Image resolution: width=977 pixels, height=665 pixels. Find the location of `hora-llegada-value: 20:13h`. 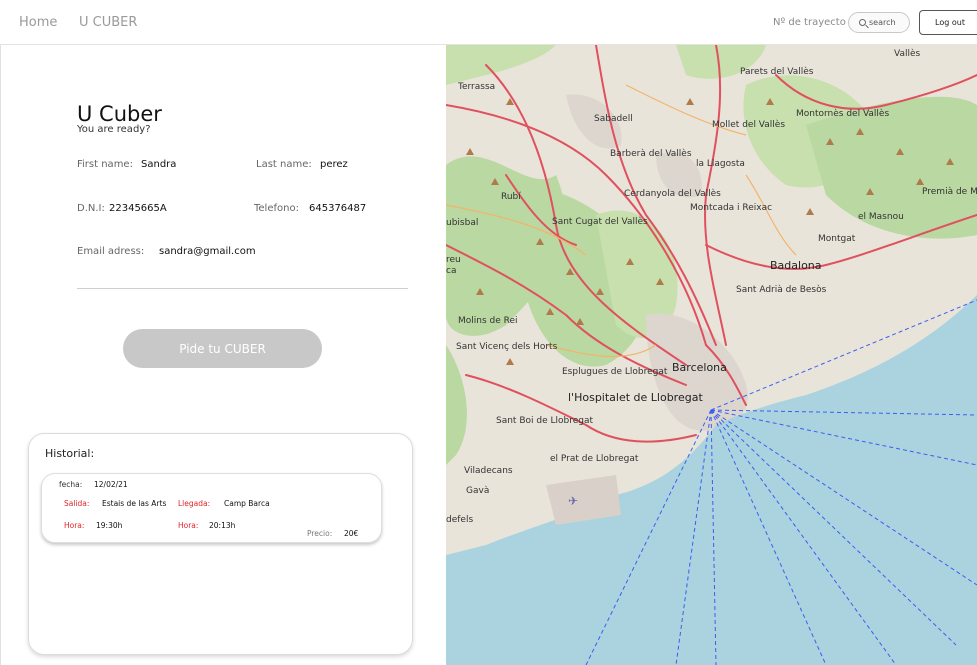

hora-llegada-value: 20:13h is located at coordinates (222, 525).